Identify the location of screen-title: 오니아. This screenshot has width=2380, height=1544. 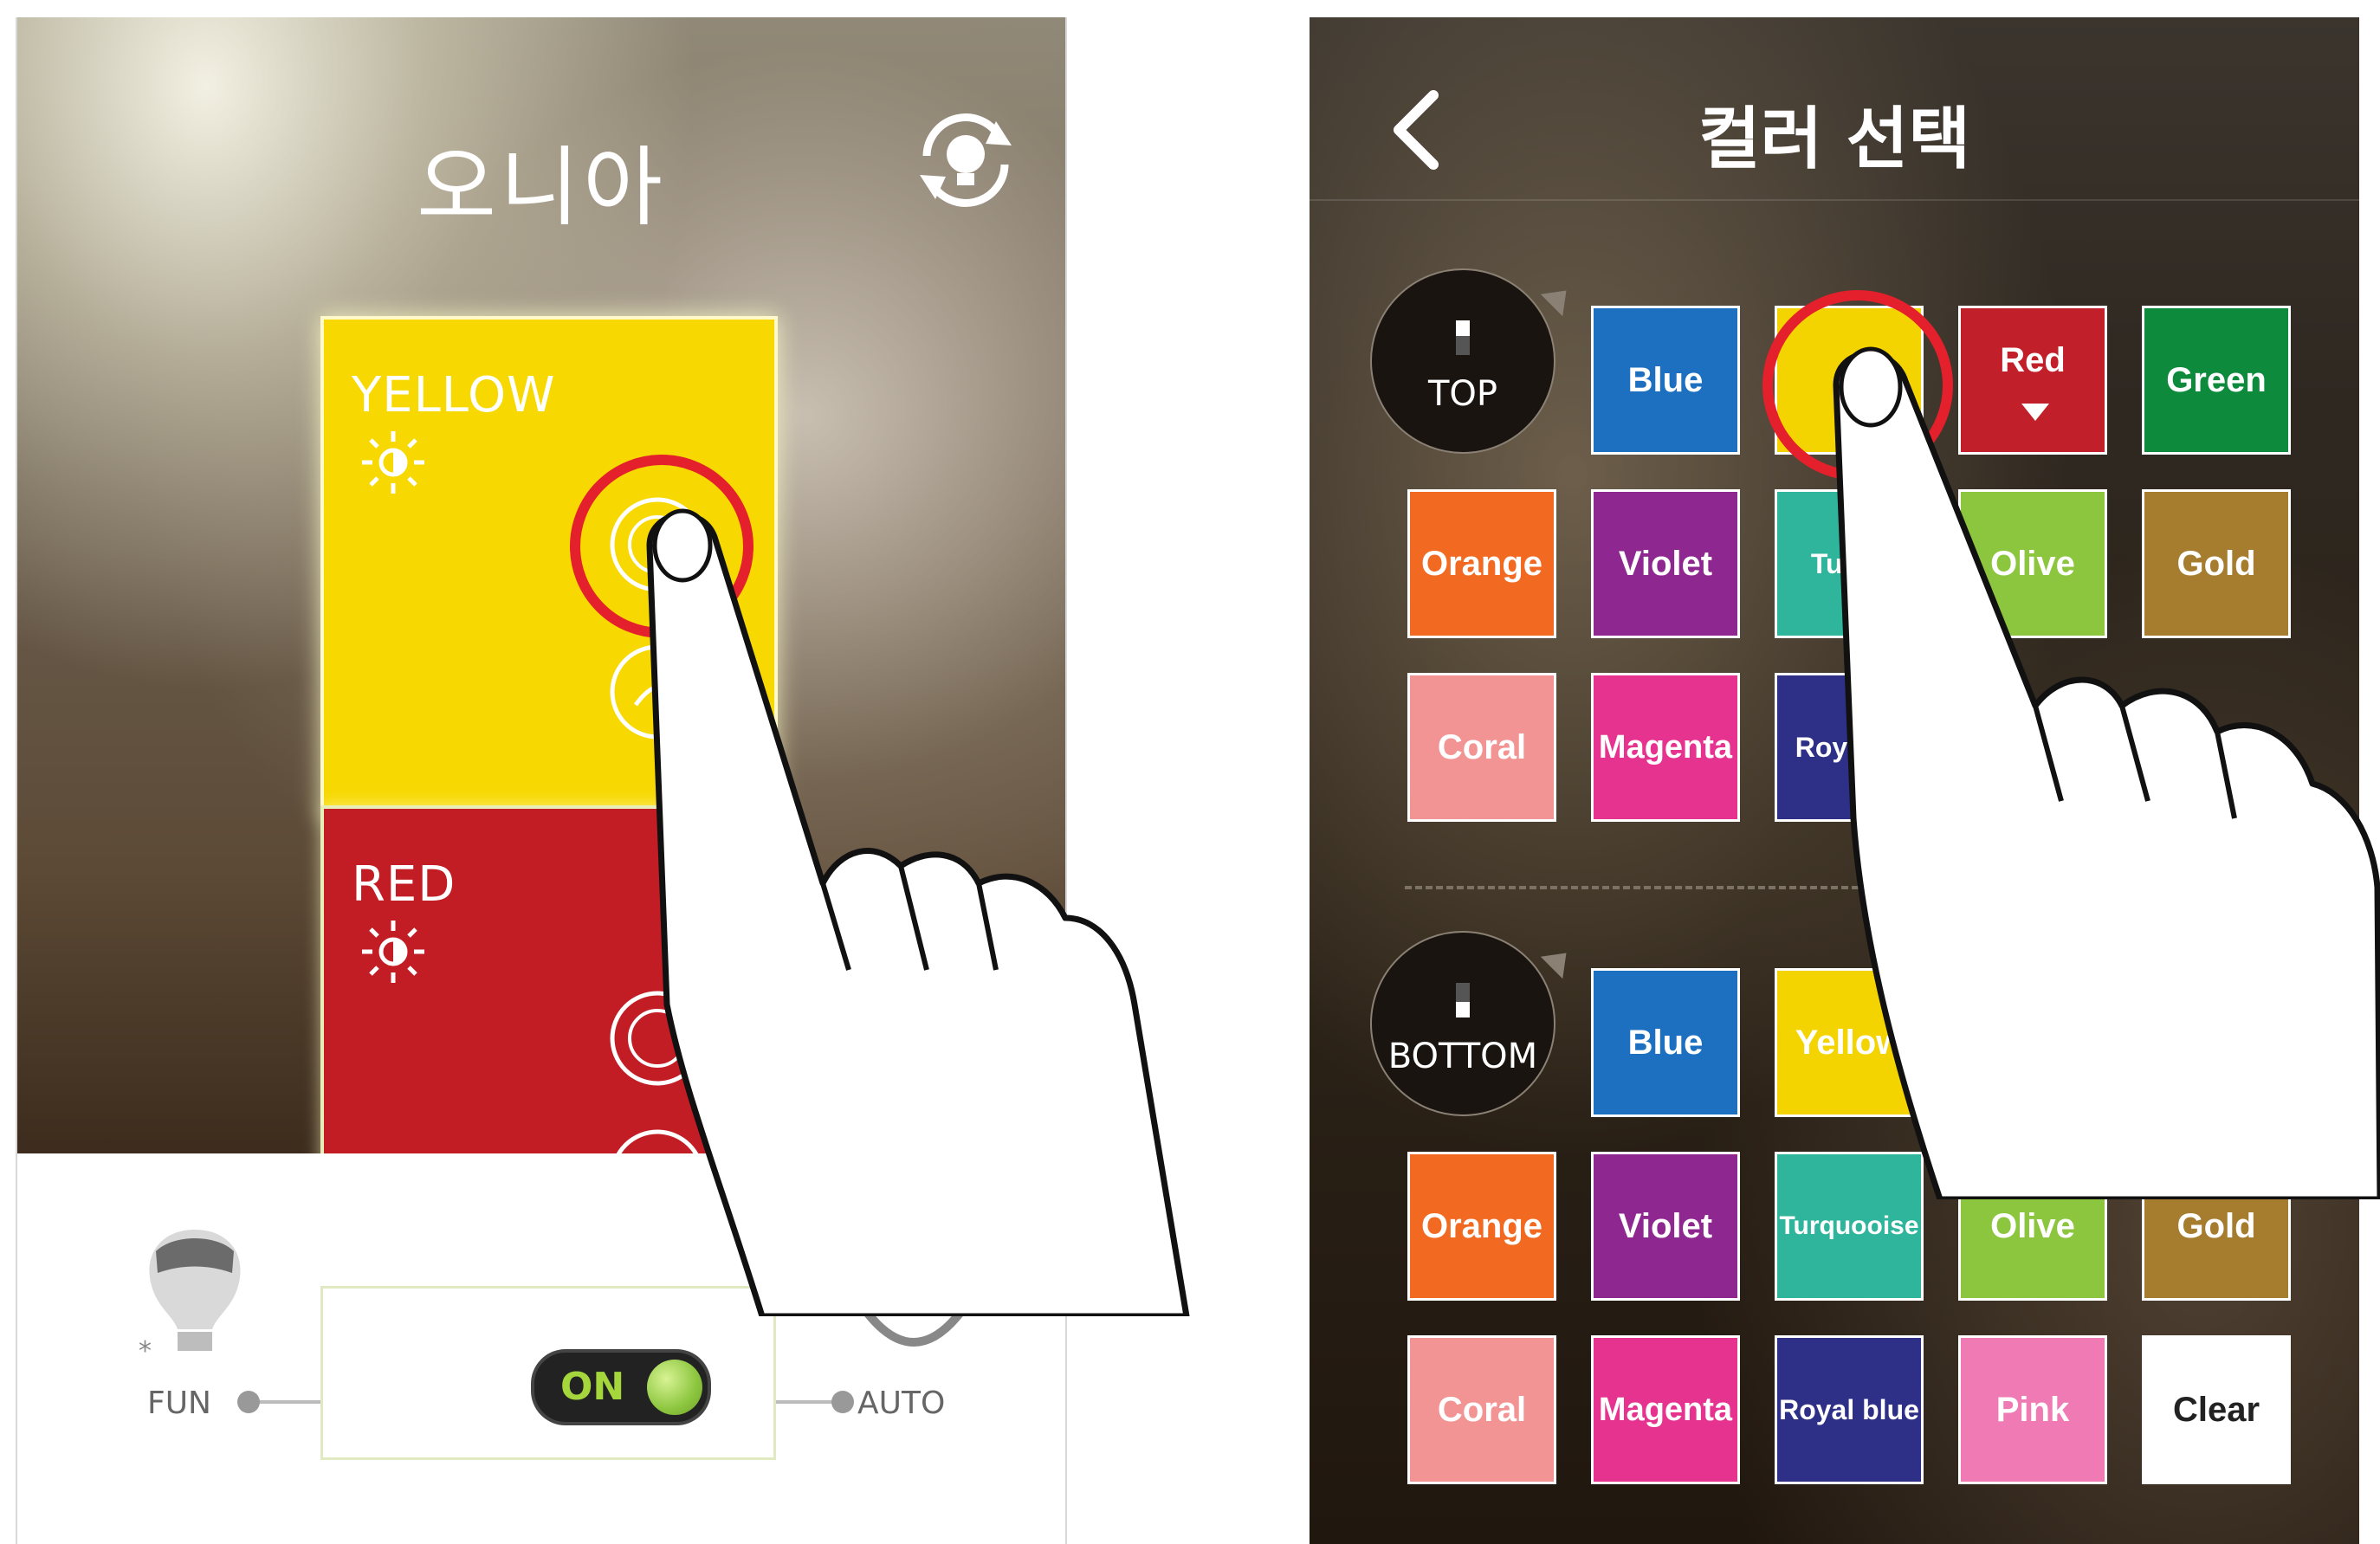
(541, 188).